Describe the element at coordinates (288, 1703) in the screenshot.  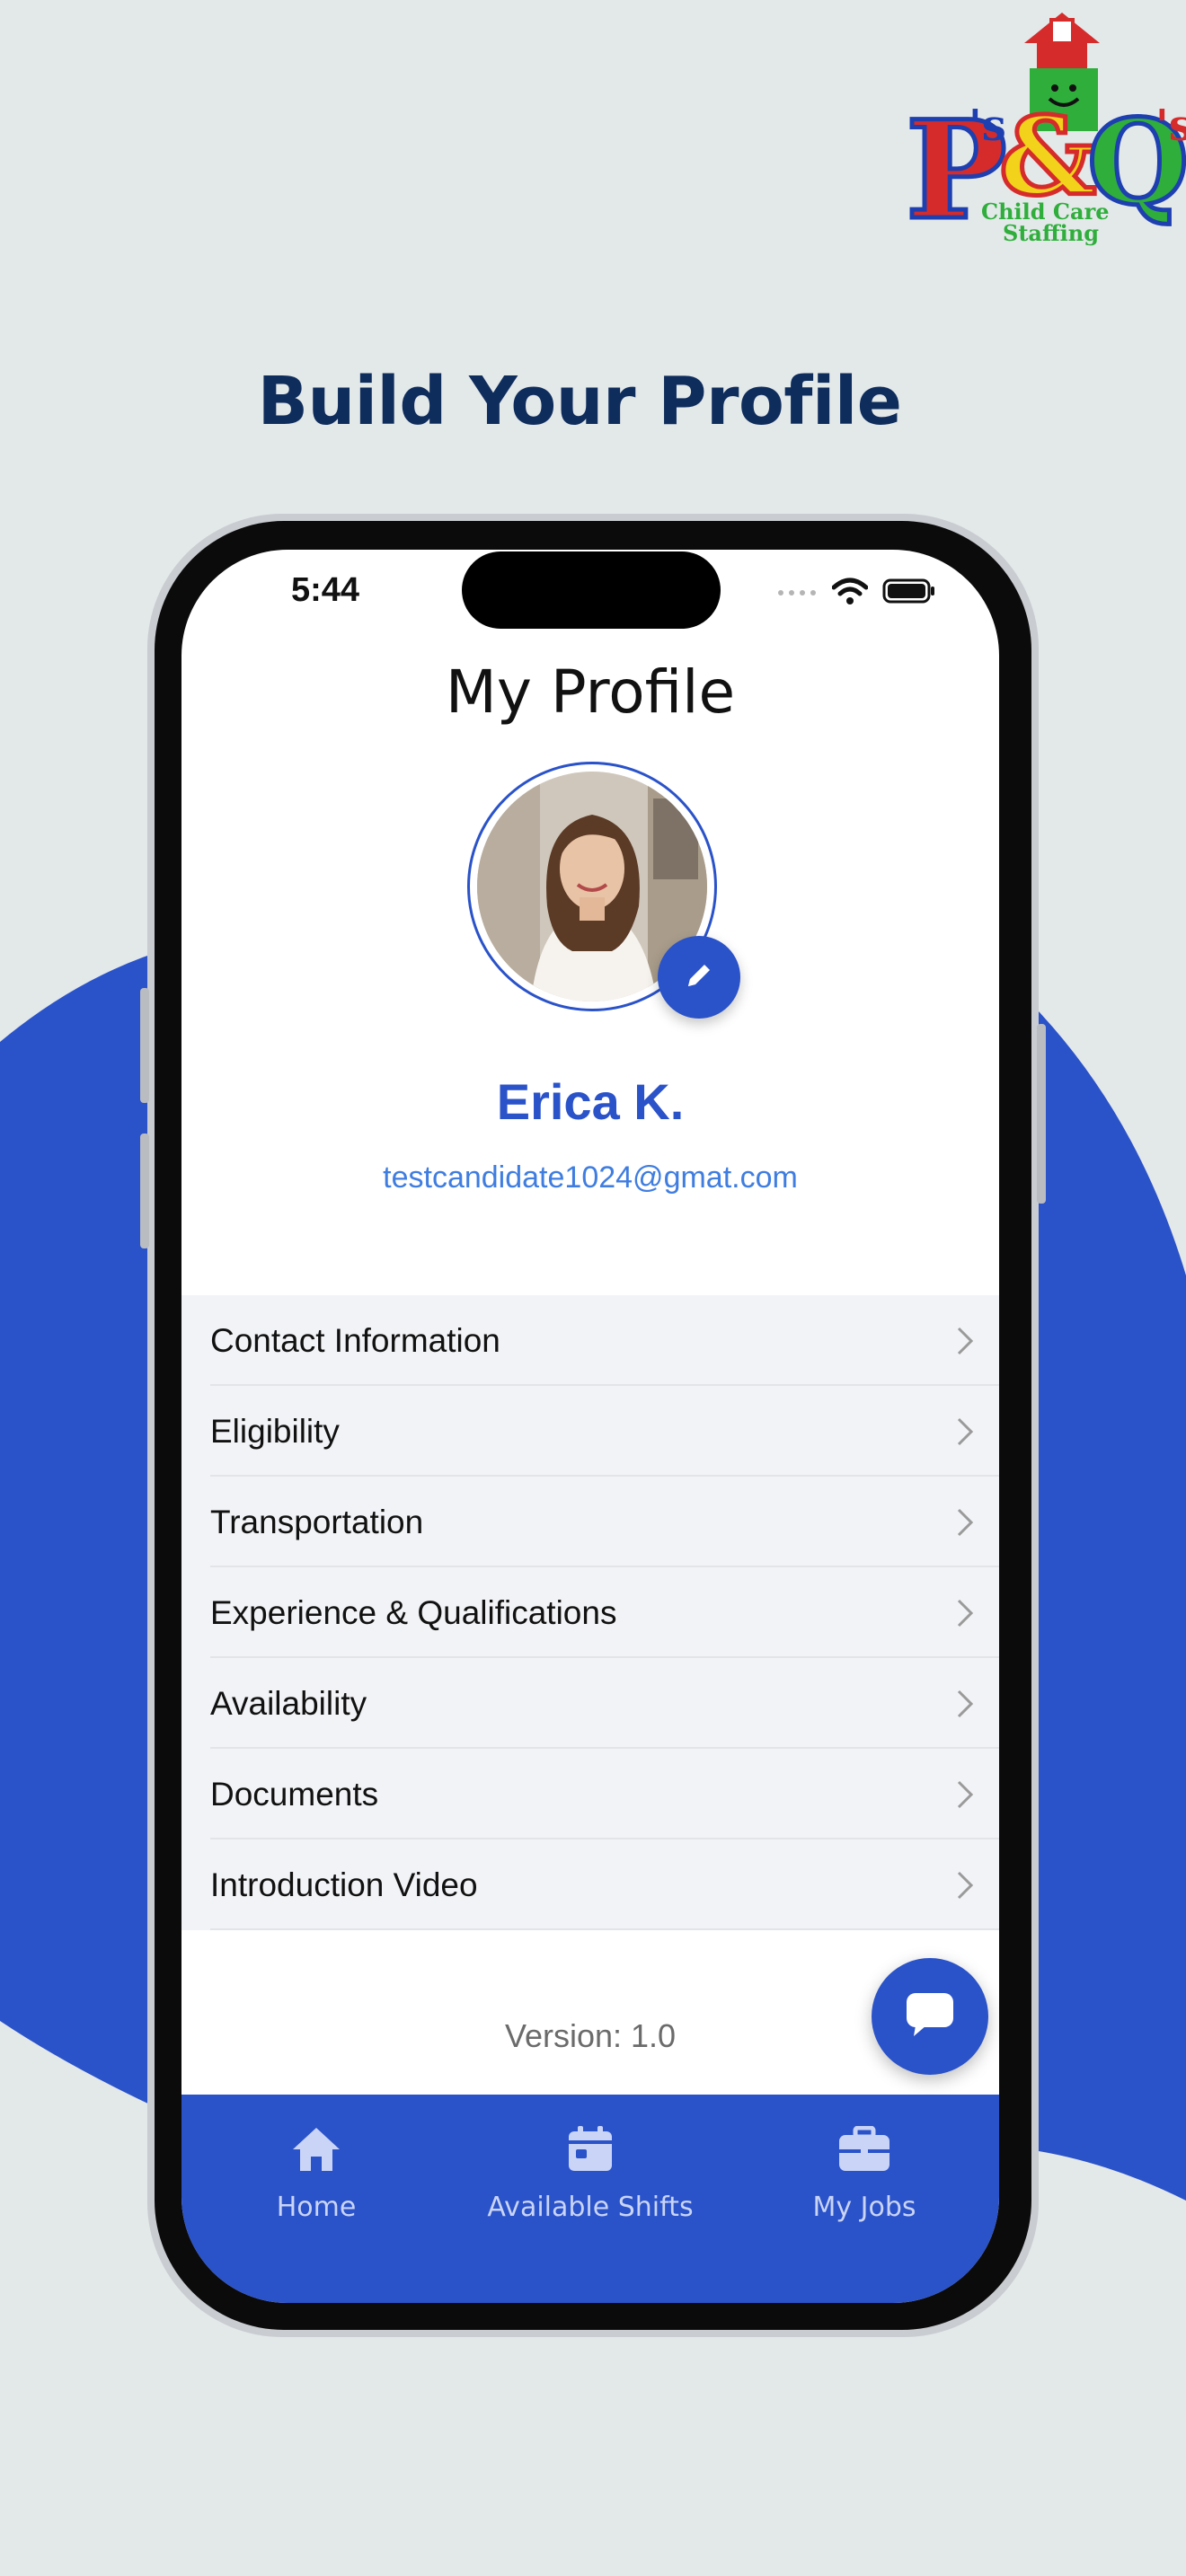
I see `menu-item-label: Availability` at that location.